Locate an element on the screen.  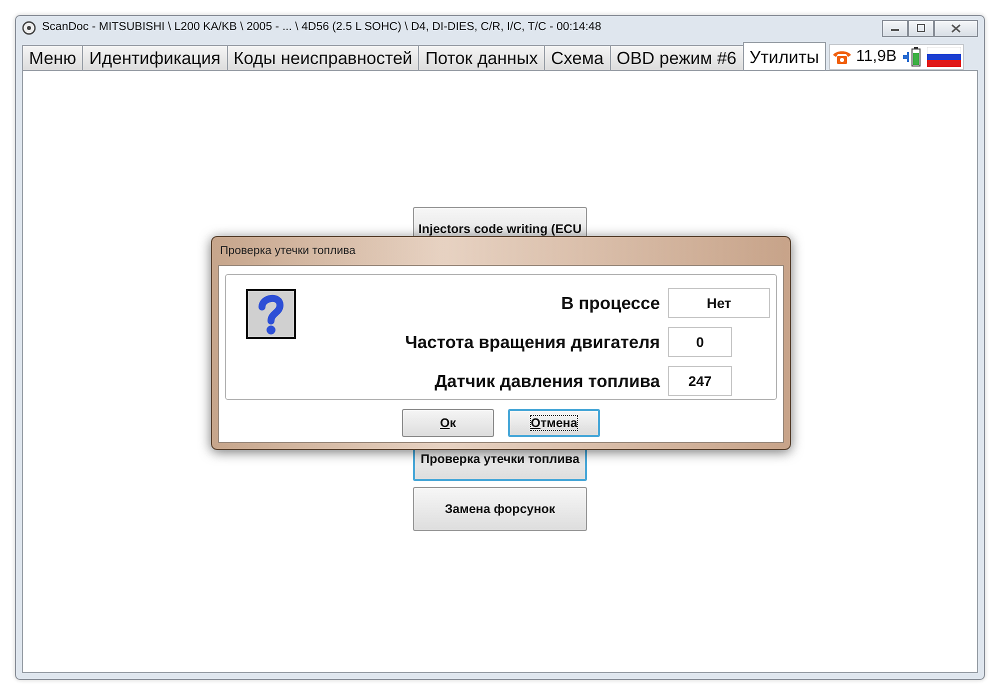
maximize-button is located at coordinates (921, 28).